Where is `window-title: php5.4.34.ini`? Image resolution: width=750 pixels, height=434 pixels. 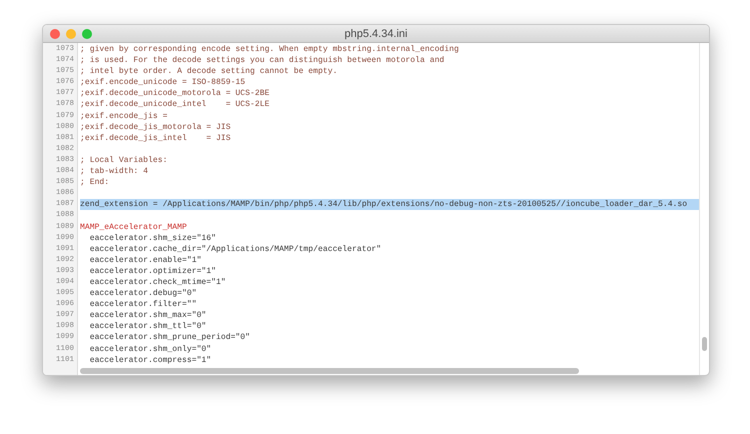
window-title: php5.4.34.ini is located at coordinates (376, 34).